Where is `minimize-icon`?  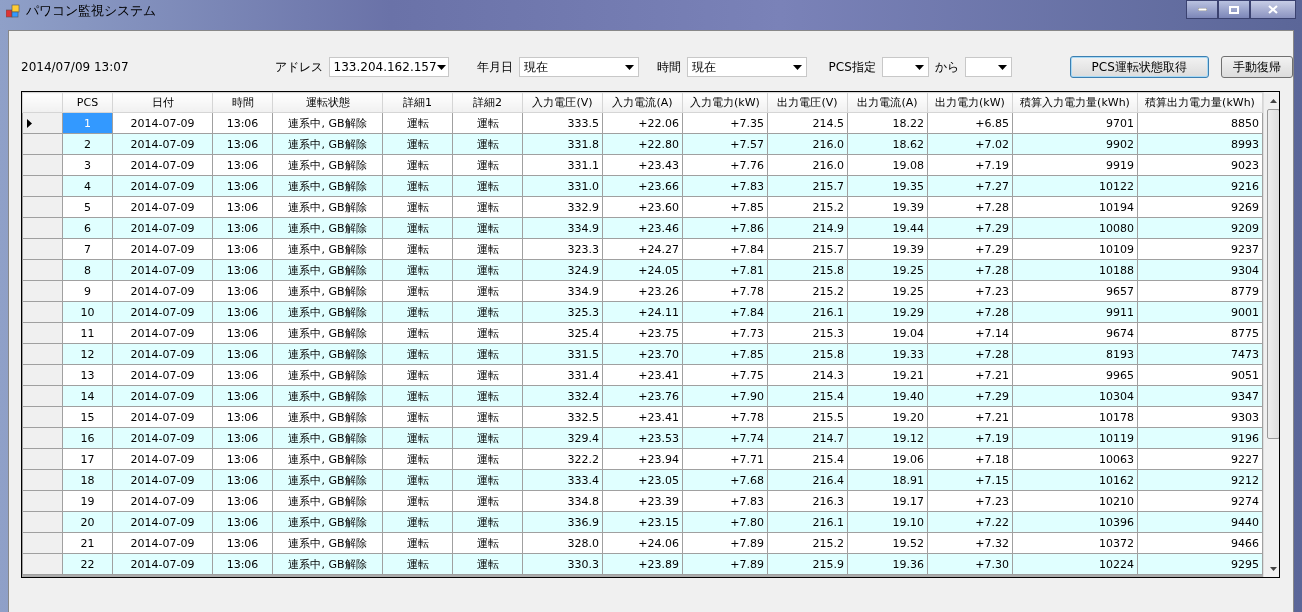 minimize-icon is located at coordinates (1202, 9).